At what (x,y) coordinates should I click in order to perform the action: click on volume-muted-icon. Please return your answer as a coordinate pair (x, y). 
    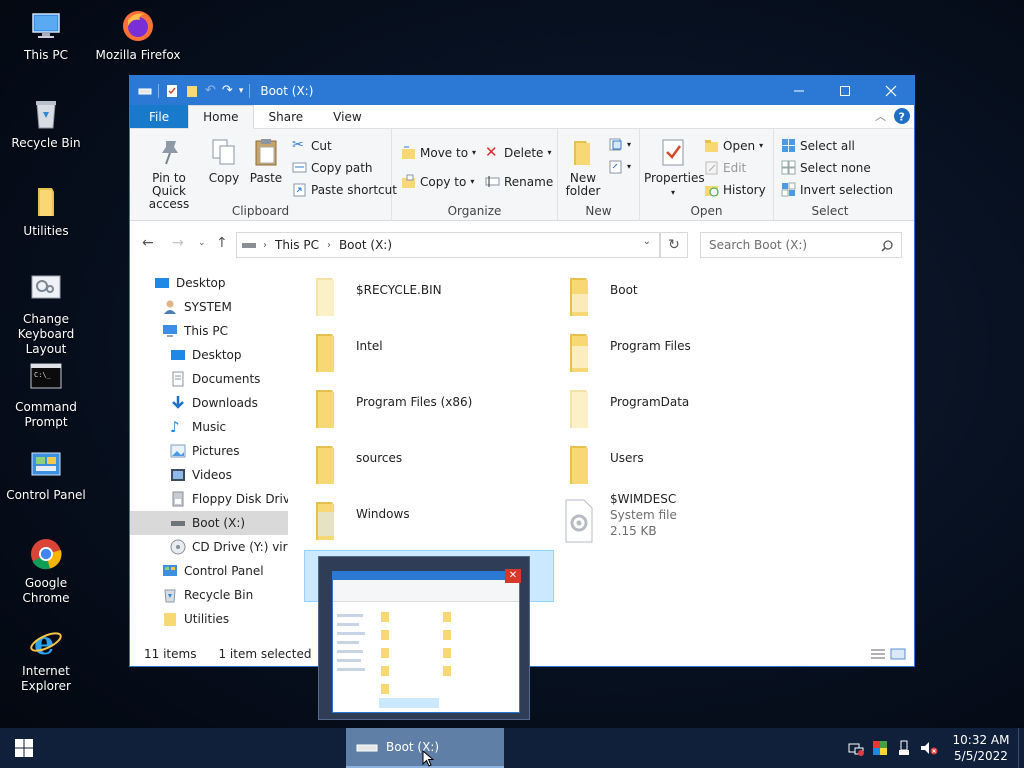
    Looking at the image, I should click on (929, 748).